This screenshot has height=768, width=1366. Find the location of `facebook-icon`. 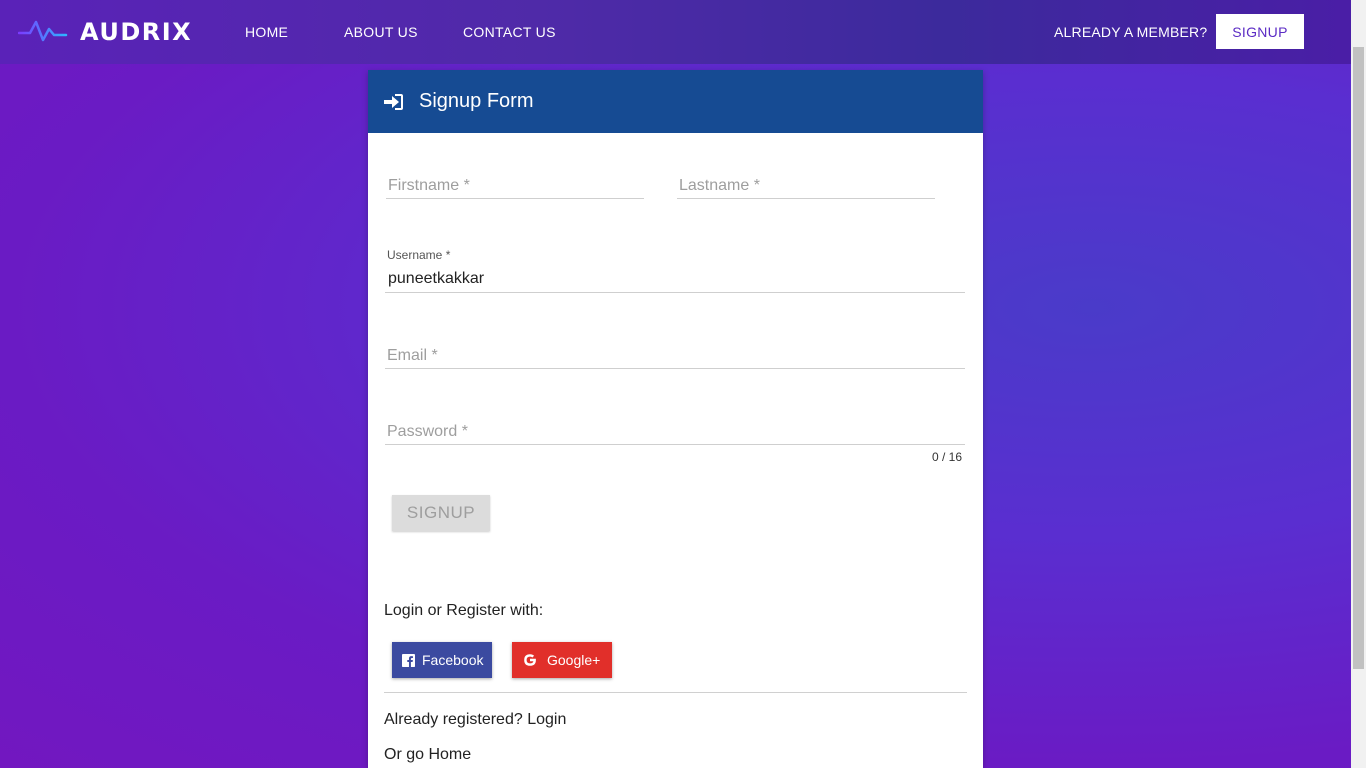

facebook-icon is located at coordinates (408, 660).